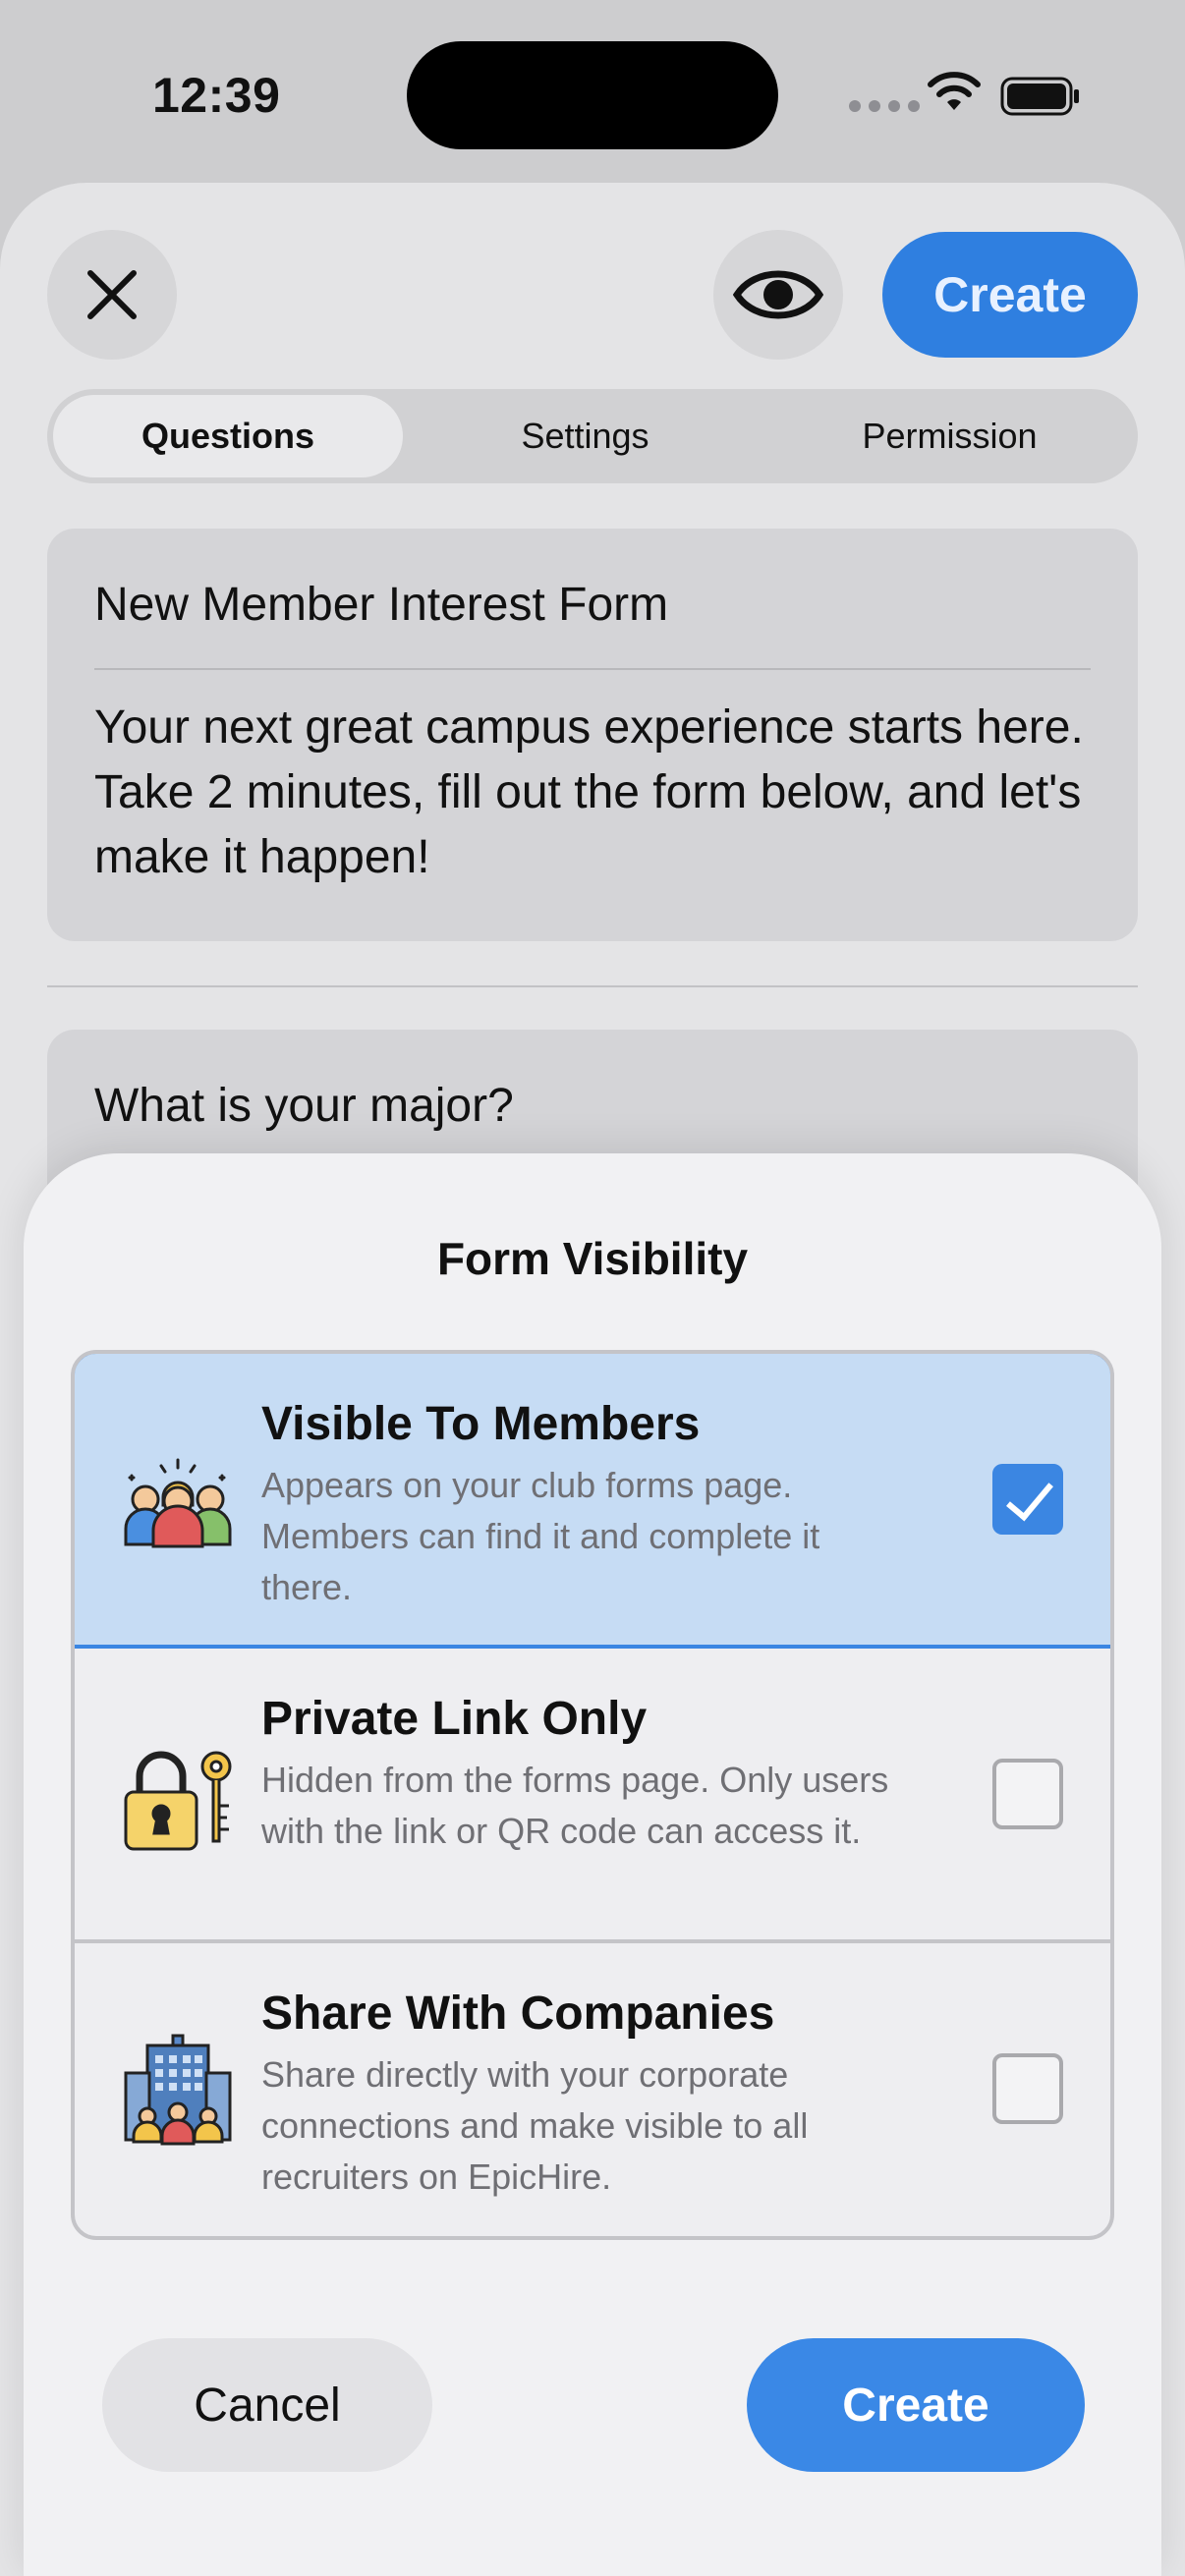 This screenshot has height=2576, width=1185. What do you see at coordinates (481, 1424) in the screenshot?
I see `option-title: Visible To Members` at bounding box center [481, 1424].